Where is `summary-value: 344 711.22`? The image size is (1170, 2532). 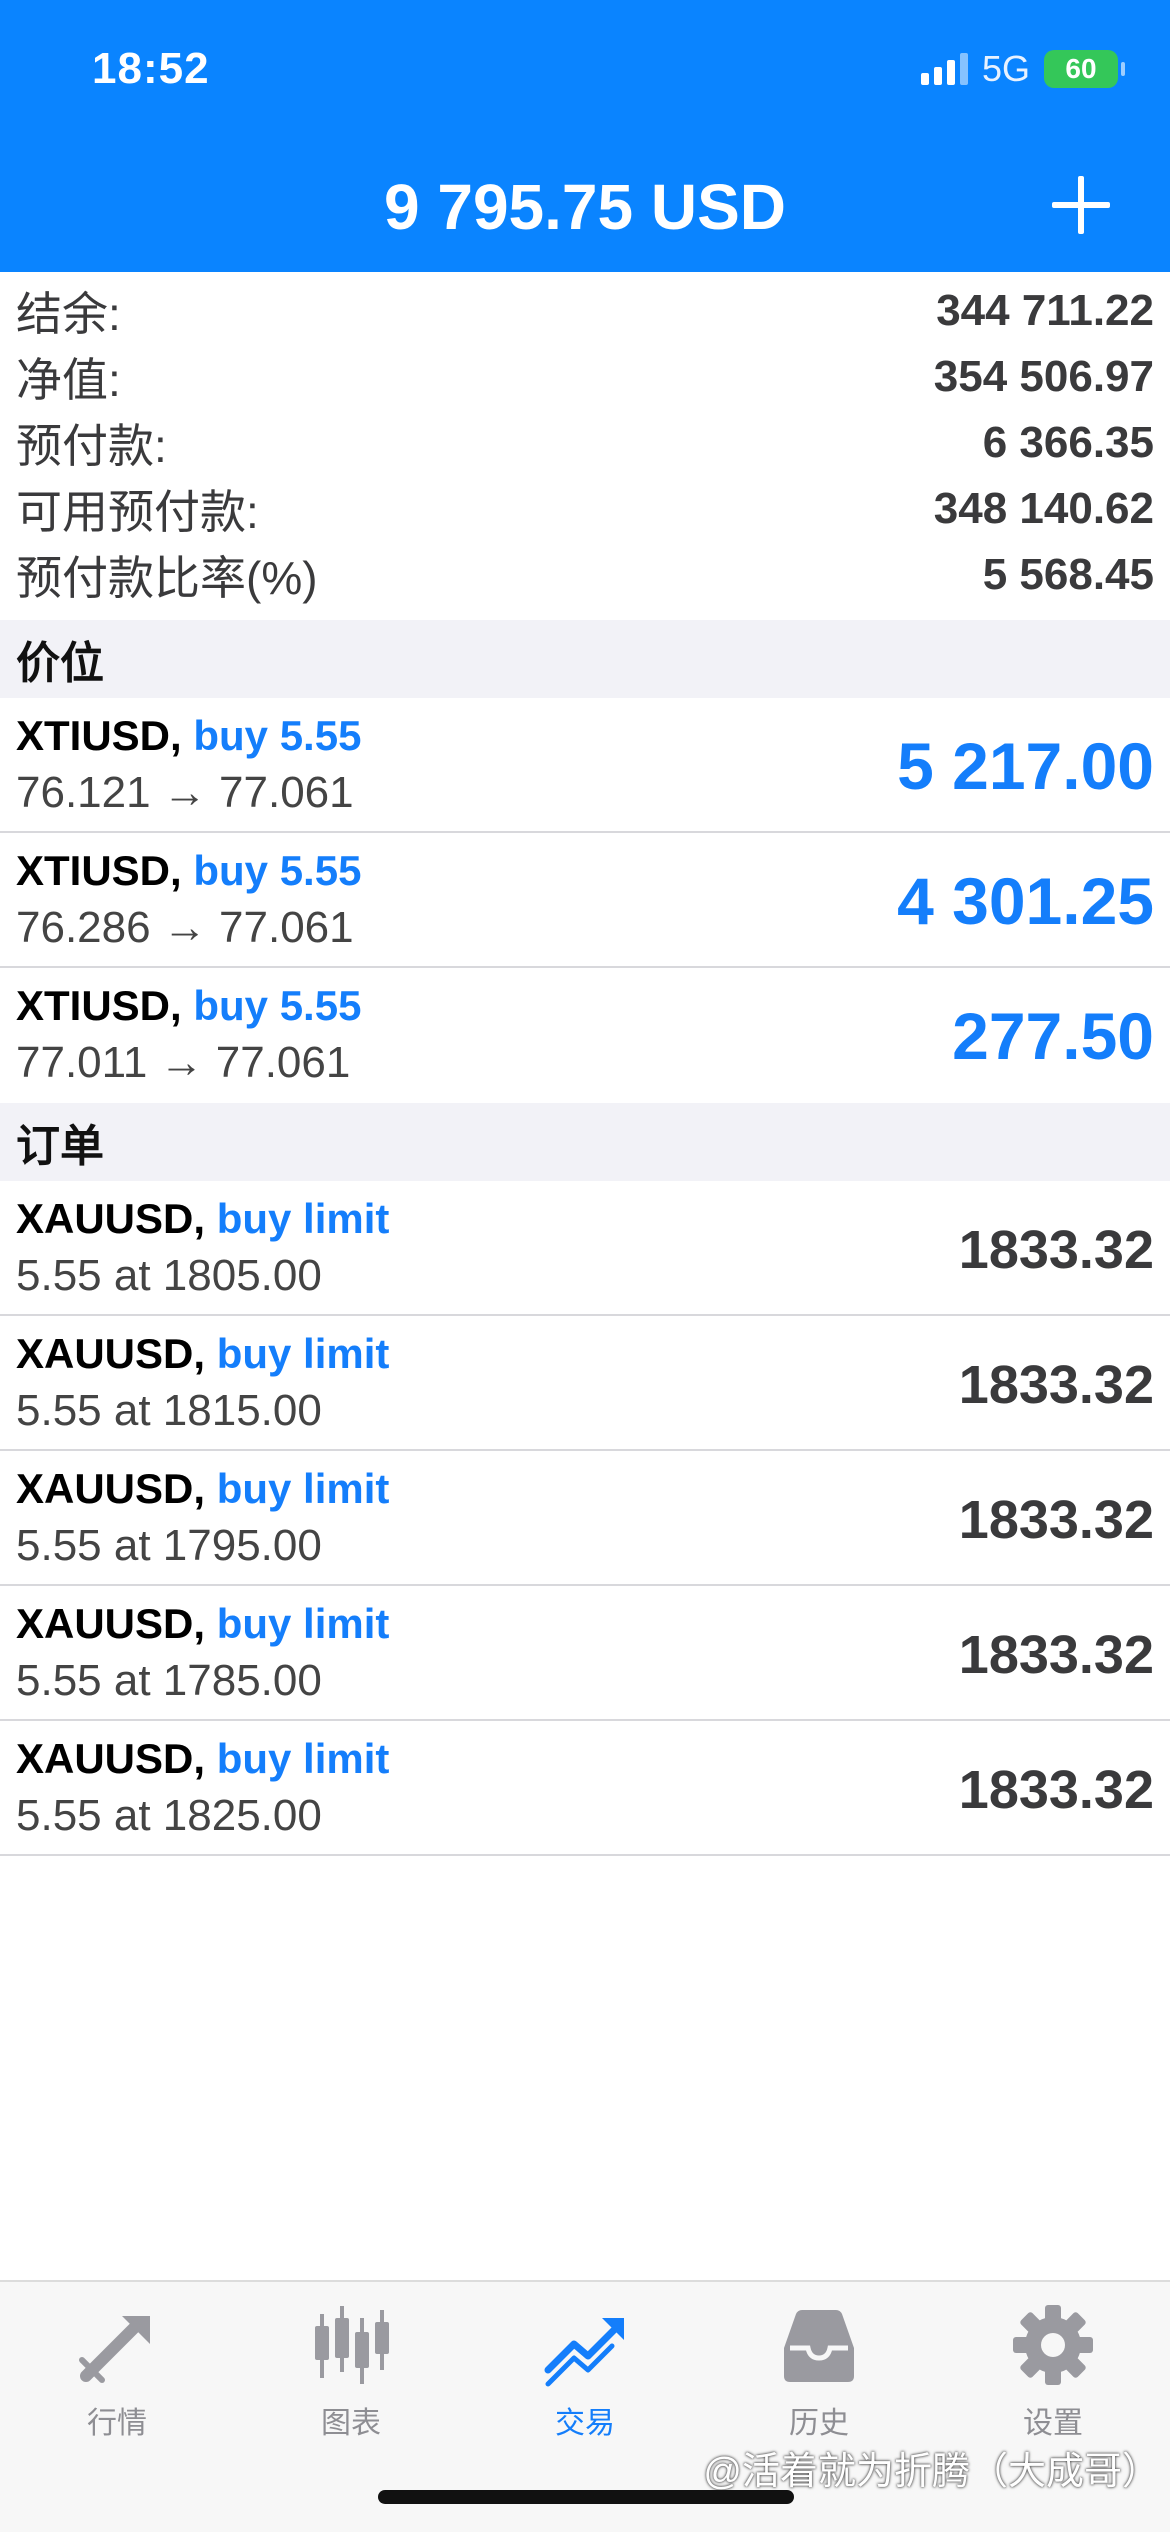
summary-value: 344 711.22 is located at coordinates (1045, 310).